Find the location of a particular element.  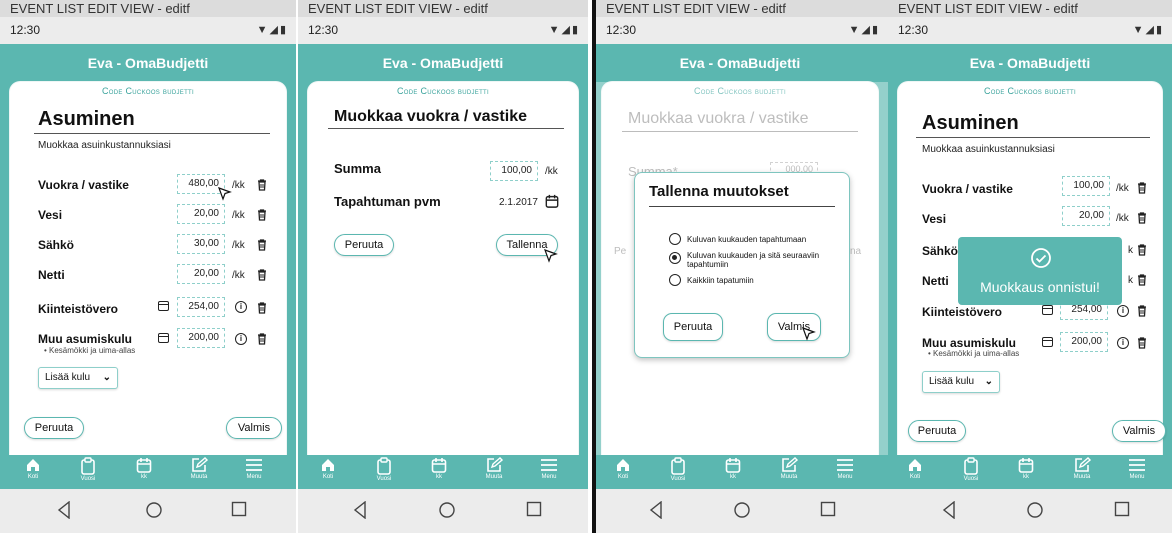

bottom-nav: Koti Vuosi kk Muuta Menu is located at coordinates (148, 472).